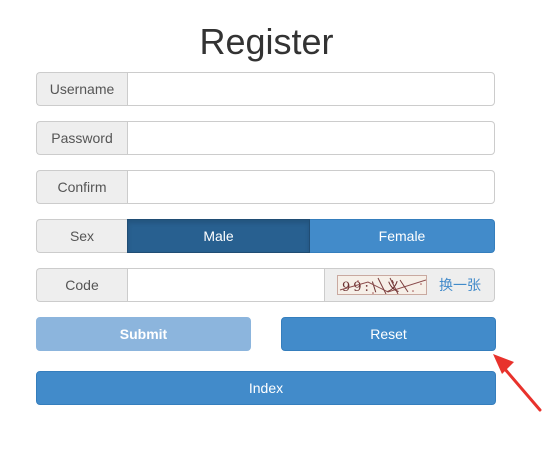  Describe the element at coordinates (226, 285) in the screenshot. I see `code-input` at that location.